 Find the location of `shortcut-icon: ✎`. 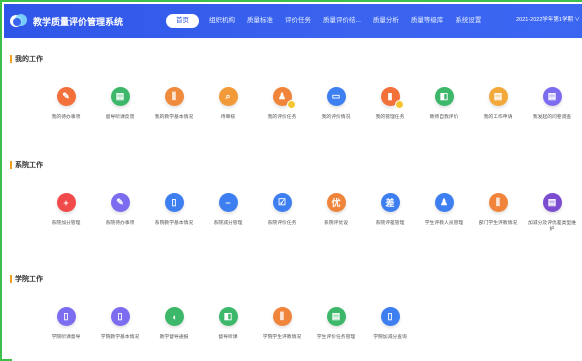

shortcut-icon: ✎ is located at coordinates (66, 96).